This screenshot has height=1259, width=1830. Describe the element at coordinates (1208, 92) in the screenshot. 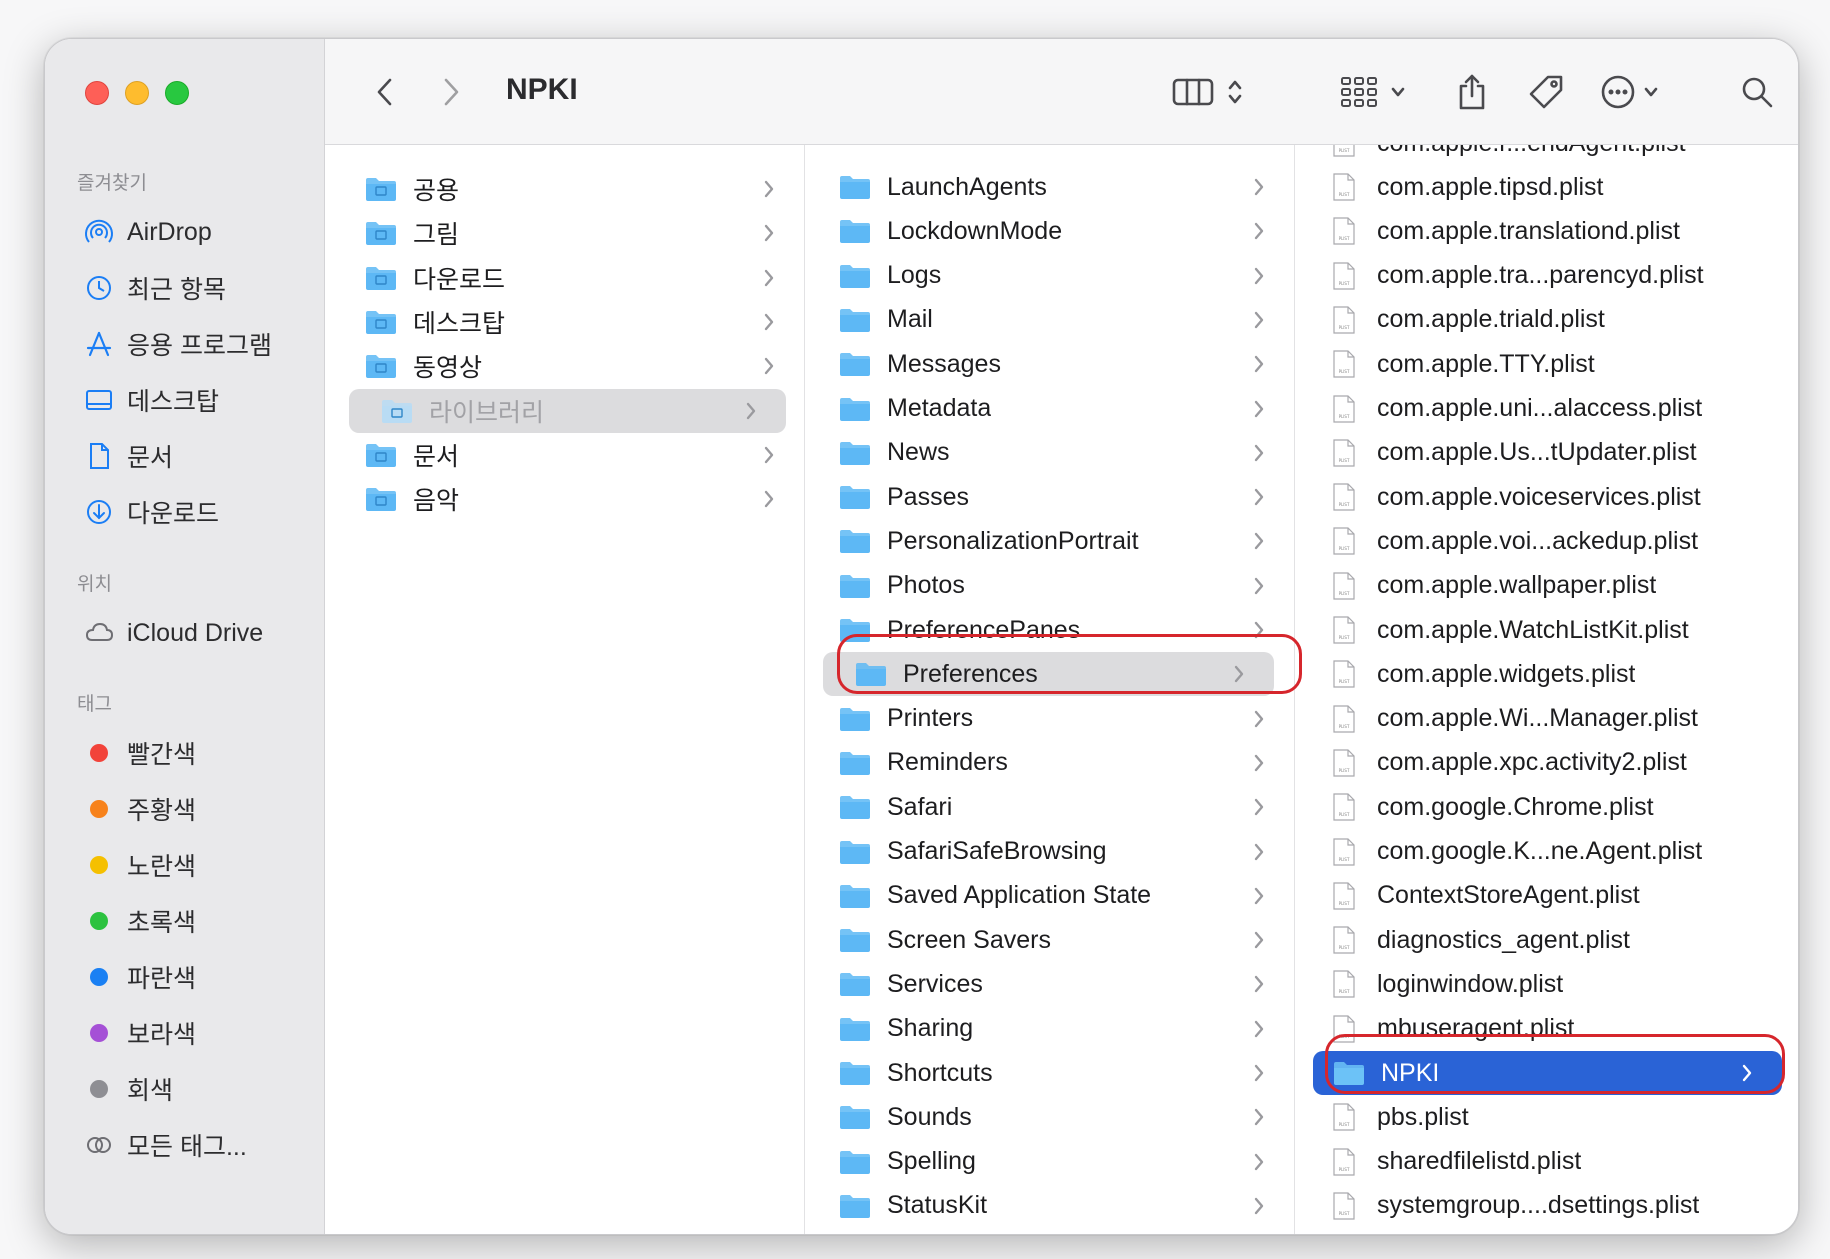

I see `view-mode-button` at that location.